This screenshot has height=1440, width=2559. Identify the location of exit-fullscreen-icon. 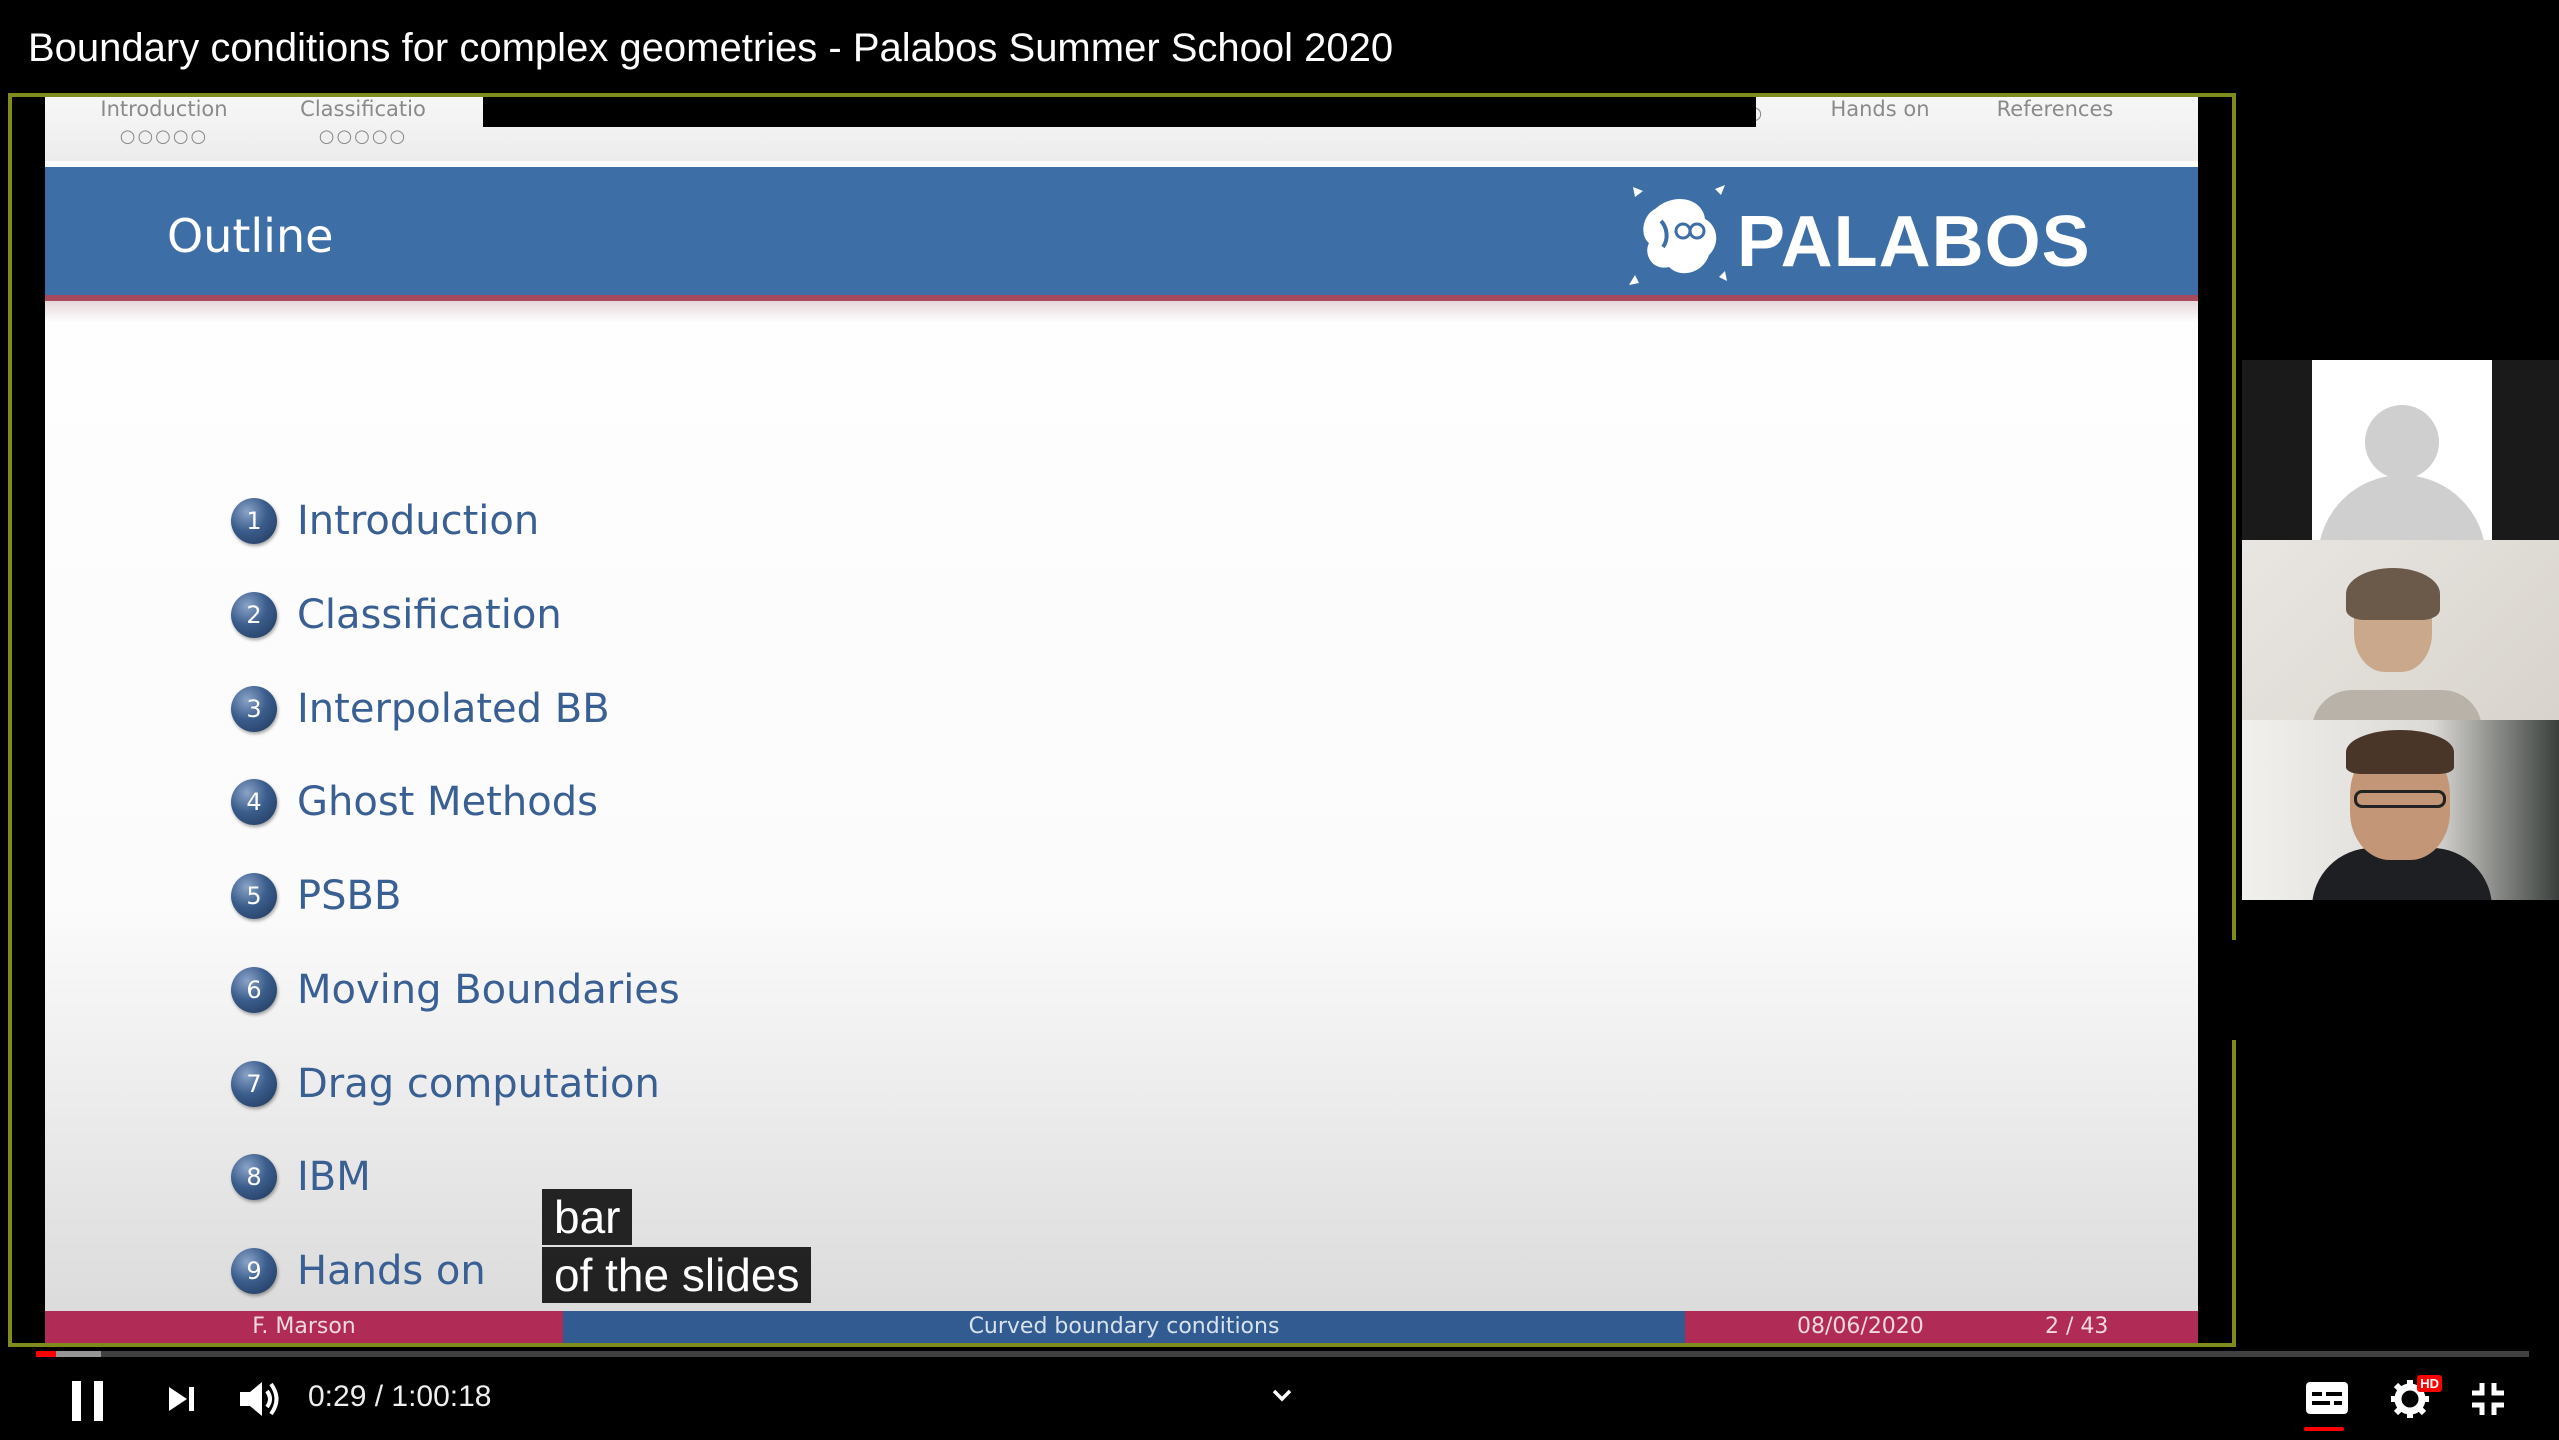
(2488, 1399).